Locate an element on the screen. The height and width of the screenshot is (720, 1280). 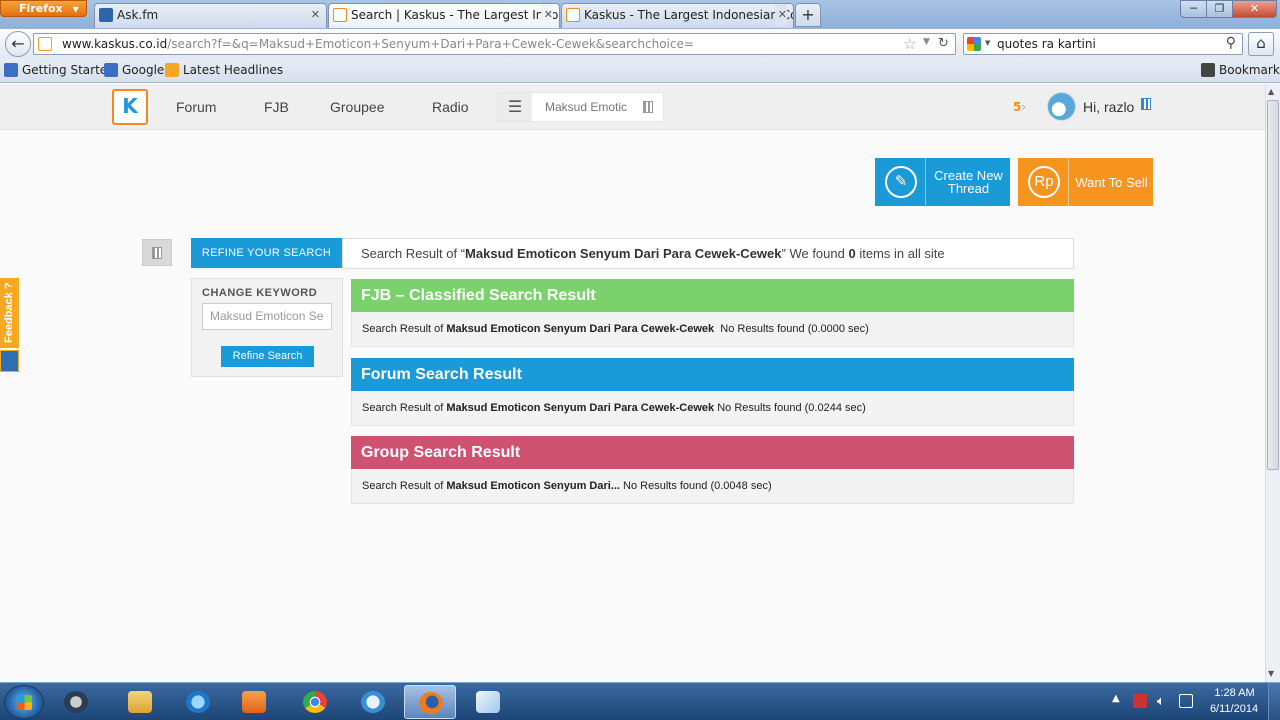
bookmark-latest-headlines: Latest Headlines is located at coordinates (224, 70).